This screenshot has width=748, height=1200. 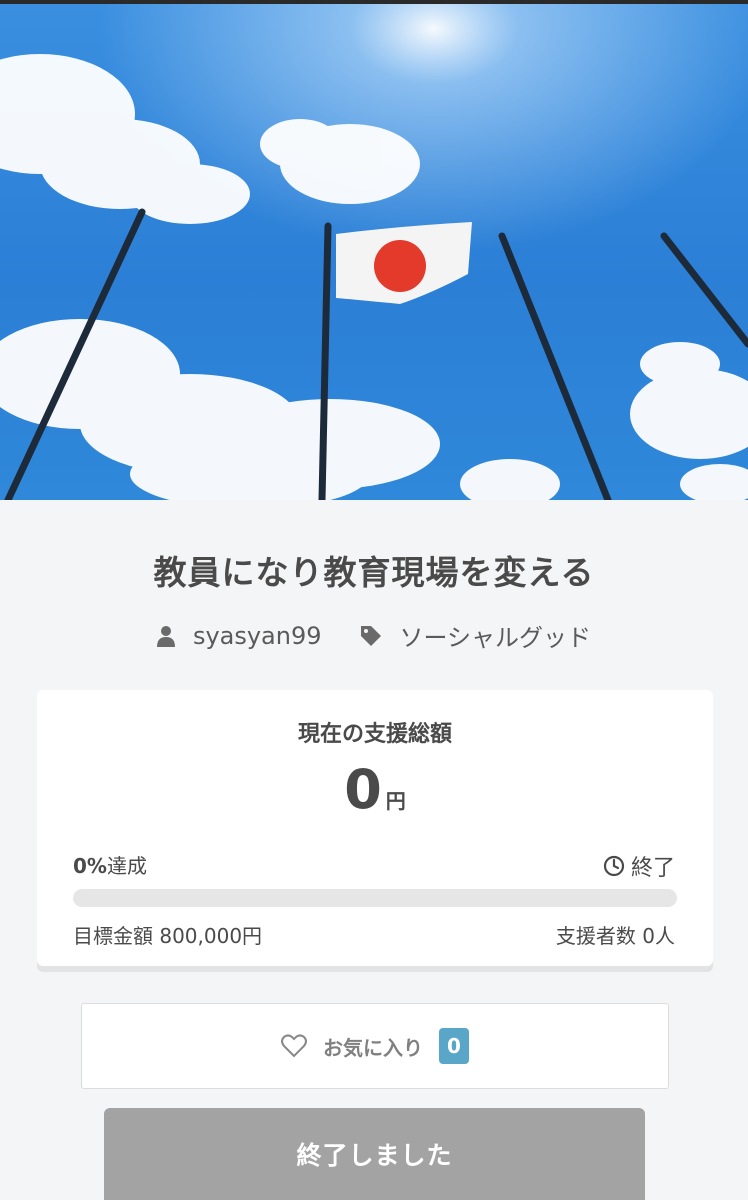 I want to click on clock-icon, so click(x=614, y=866).